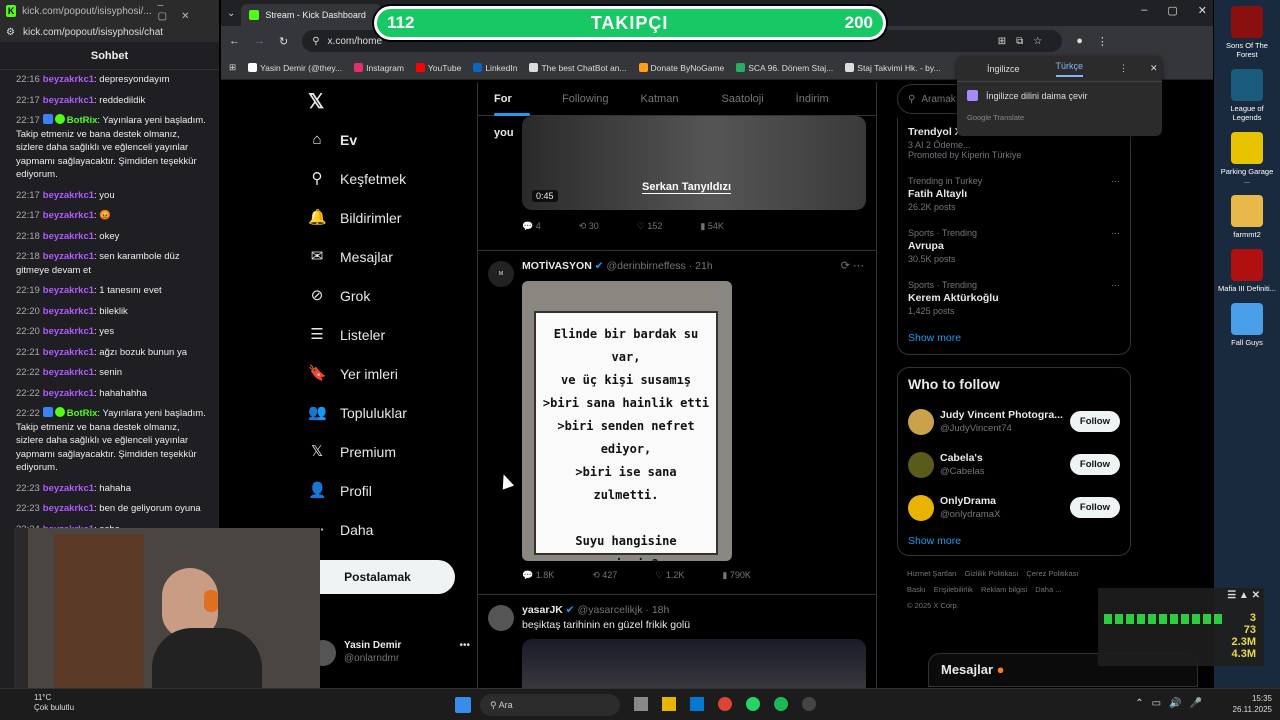  Describe the element at coordinates (1247, 32) in the screenshot. I see `desktop-icon: Sons Of The Forest` at that location.